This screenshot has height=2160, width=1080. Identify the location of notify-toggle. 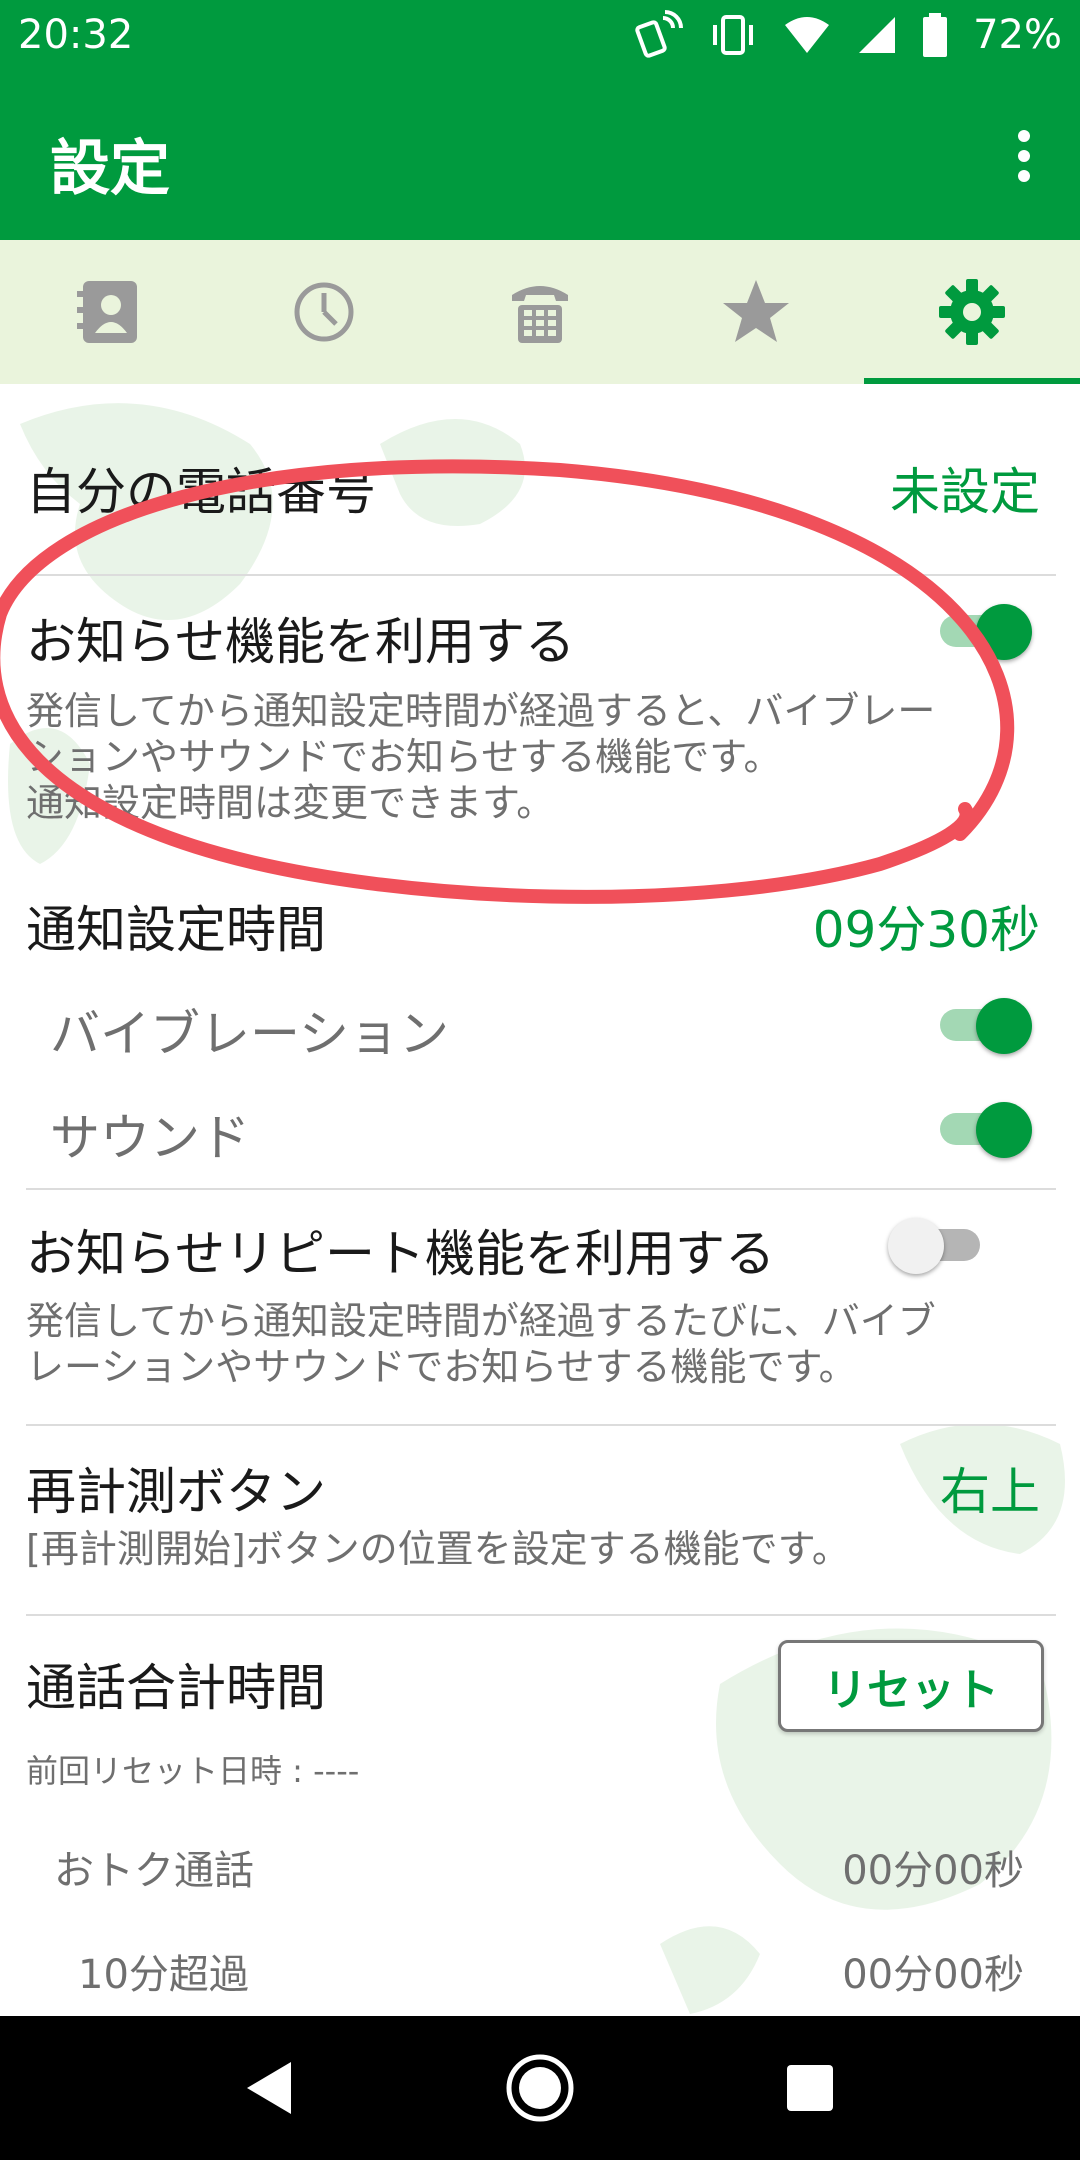
(982, 629).